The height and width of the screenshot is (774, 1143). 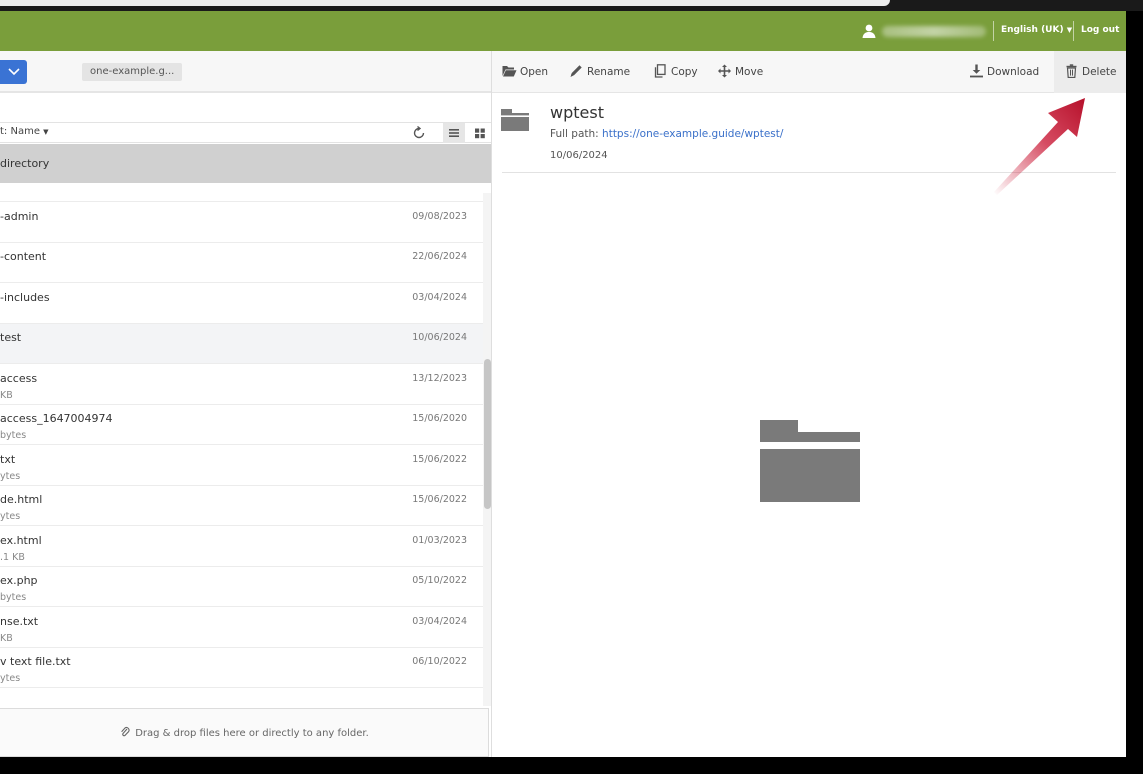 I want to click on parent-directory-row: directory, so click(x=246, y=163).